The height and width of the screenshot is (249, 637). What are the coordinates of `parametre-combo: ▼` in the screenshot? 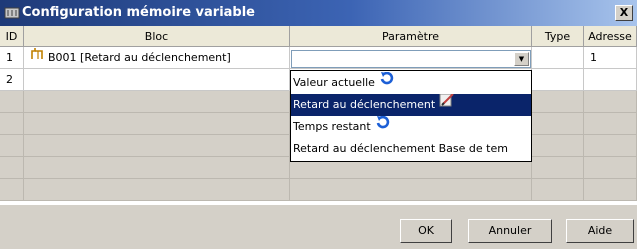 It's located at (411, 59).